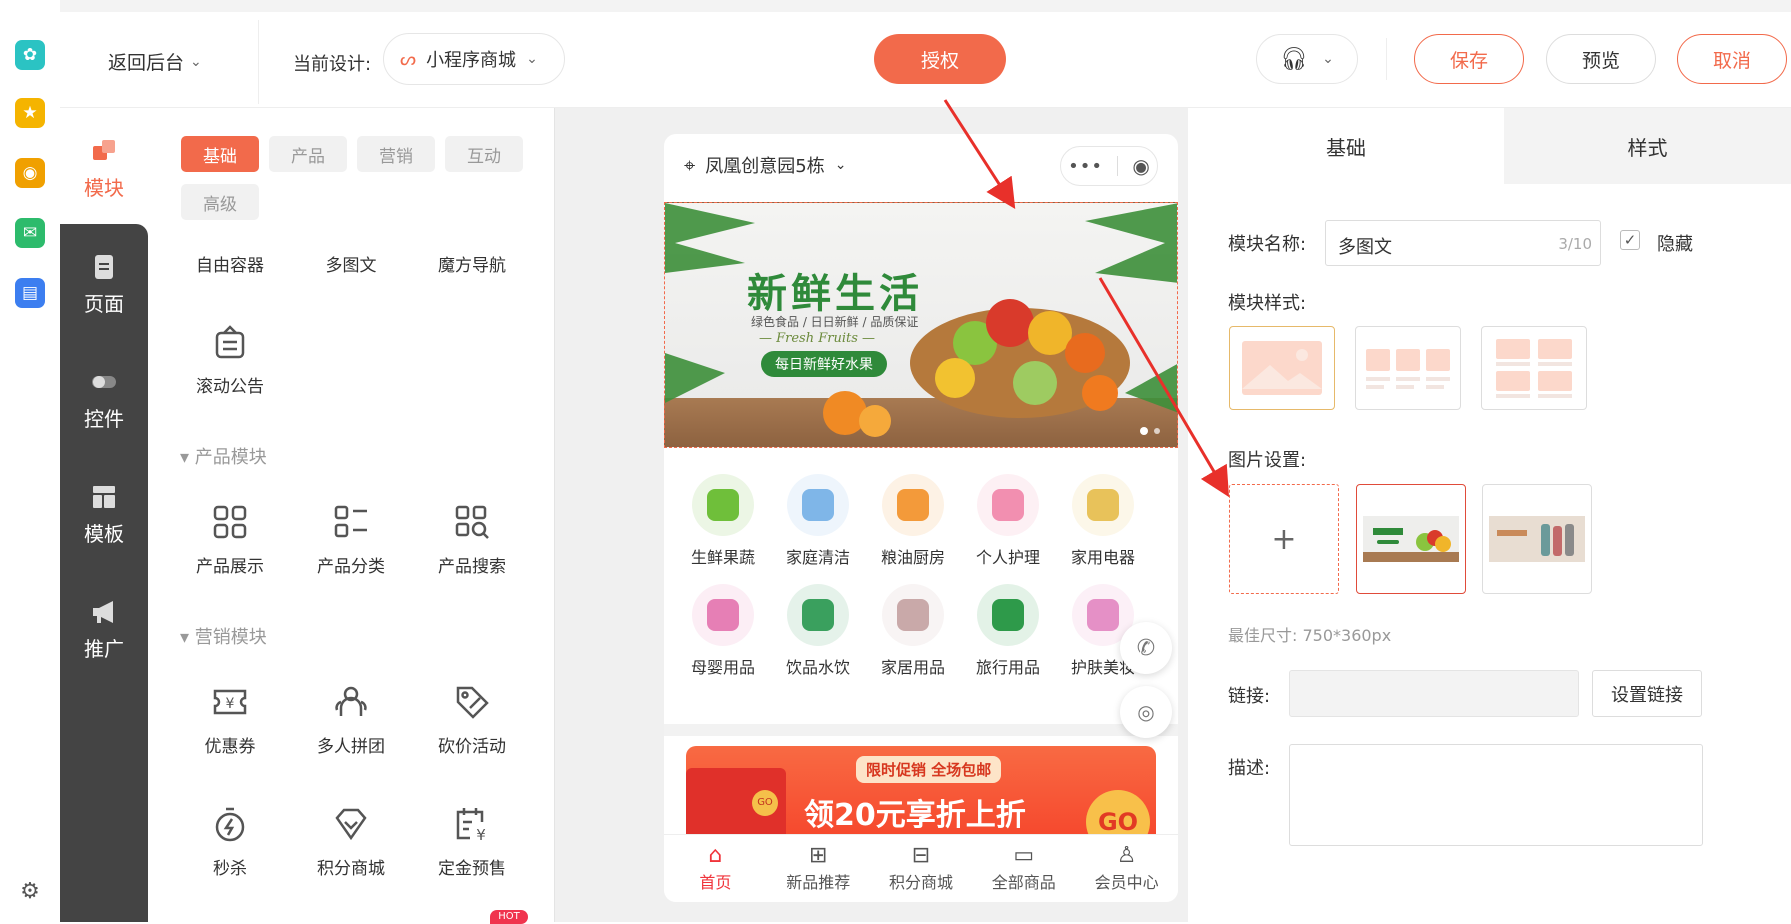  Describe the element at coordinates (1146, 648) in the screenshot. I see `phone-call-icon: ✆` at that location.